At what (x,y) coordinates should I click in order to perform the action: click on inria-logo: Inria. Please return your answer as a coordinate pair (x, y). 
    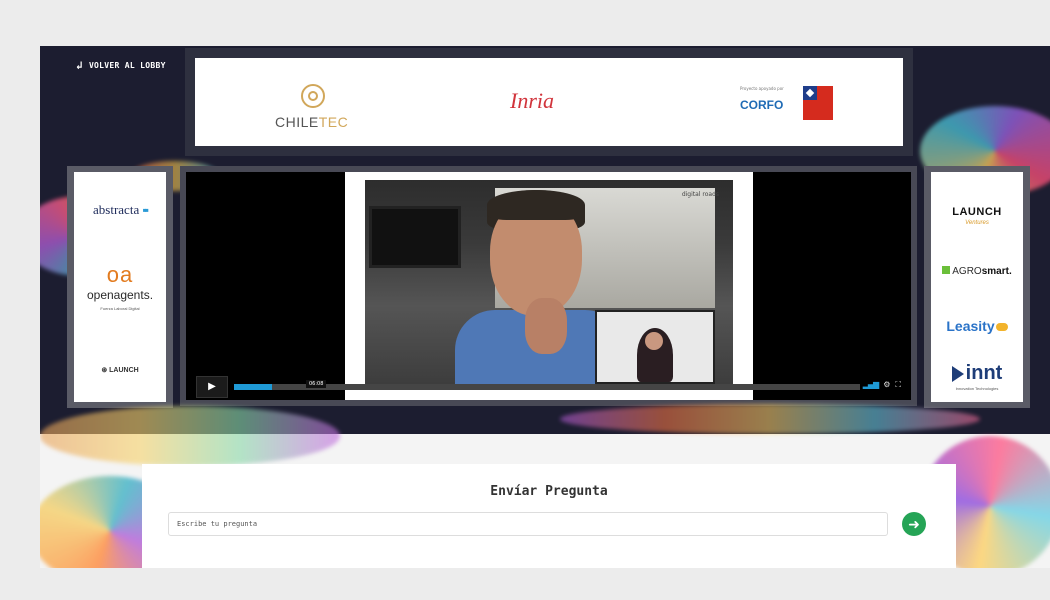
    Looking at the image, I should click on (532, 100).